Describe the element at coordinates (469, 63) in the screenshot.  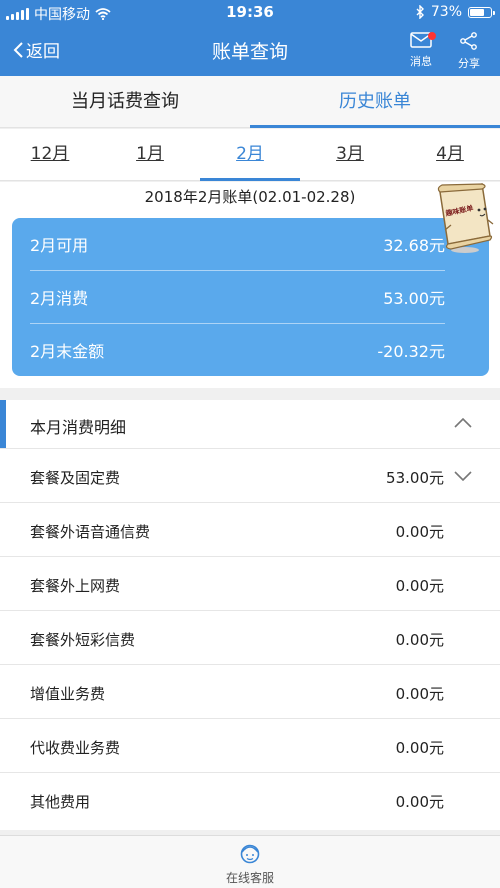
I see `share-label: 分享` at that location.